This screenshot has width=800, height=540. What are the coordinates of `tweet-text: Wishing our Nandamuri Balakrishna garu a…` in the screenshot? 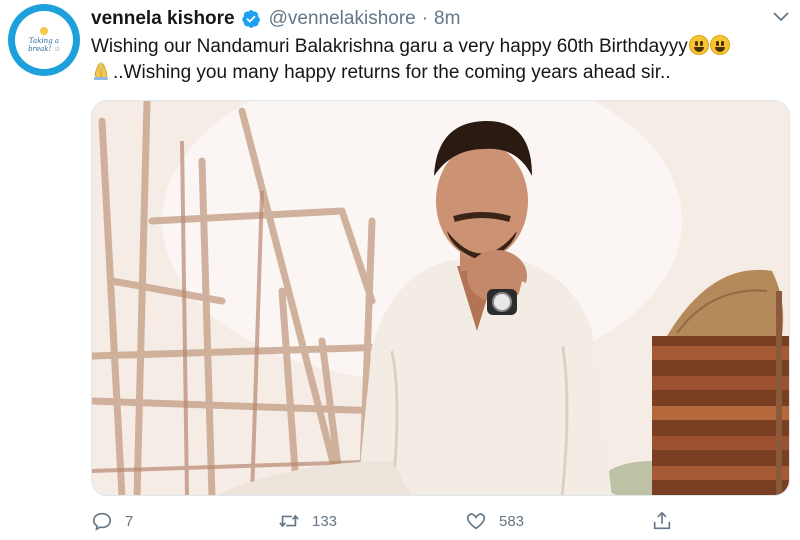 It's located at (441, 60).